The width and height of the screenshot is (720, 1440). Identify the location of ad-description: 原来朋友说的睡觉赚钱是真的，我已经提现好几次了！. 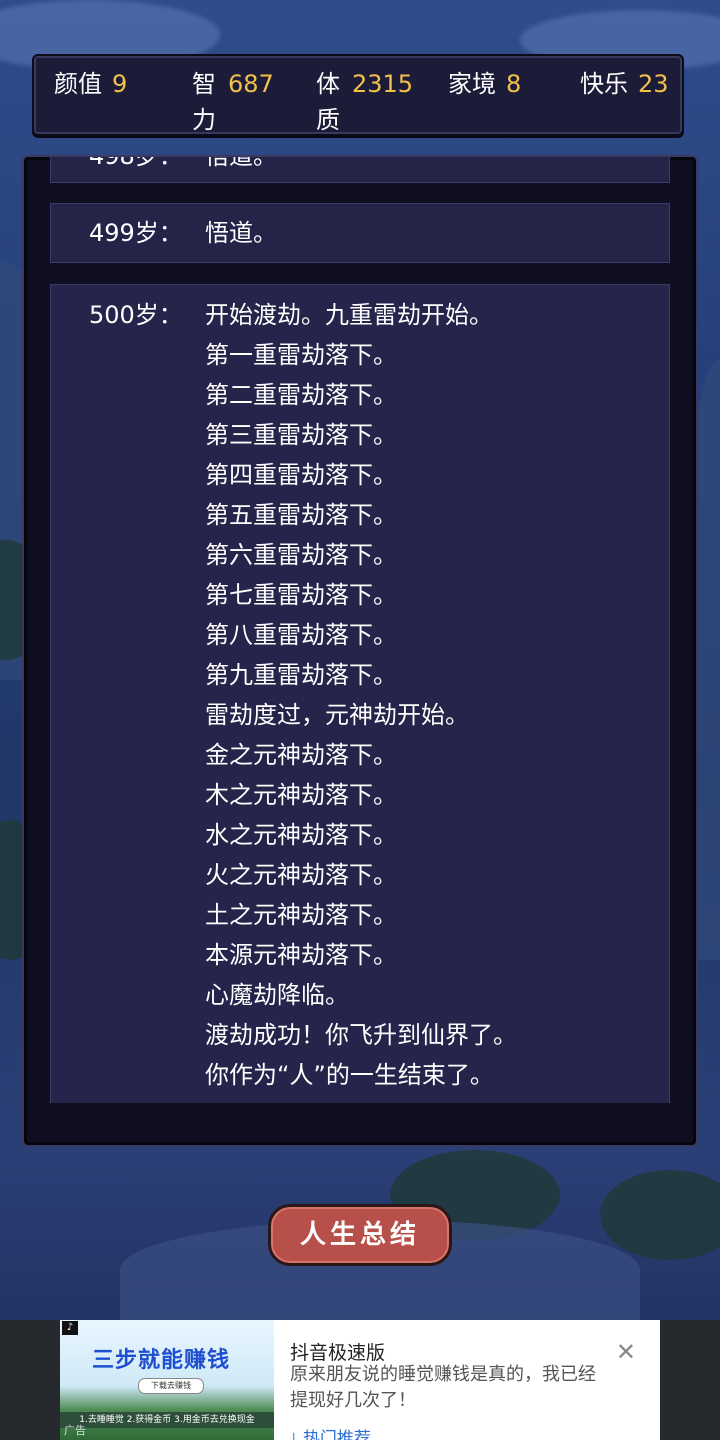
(443, 1387).